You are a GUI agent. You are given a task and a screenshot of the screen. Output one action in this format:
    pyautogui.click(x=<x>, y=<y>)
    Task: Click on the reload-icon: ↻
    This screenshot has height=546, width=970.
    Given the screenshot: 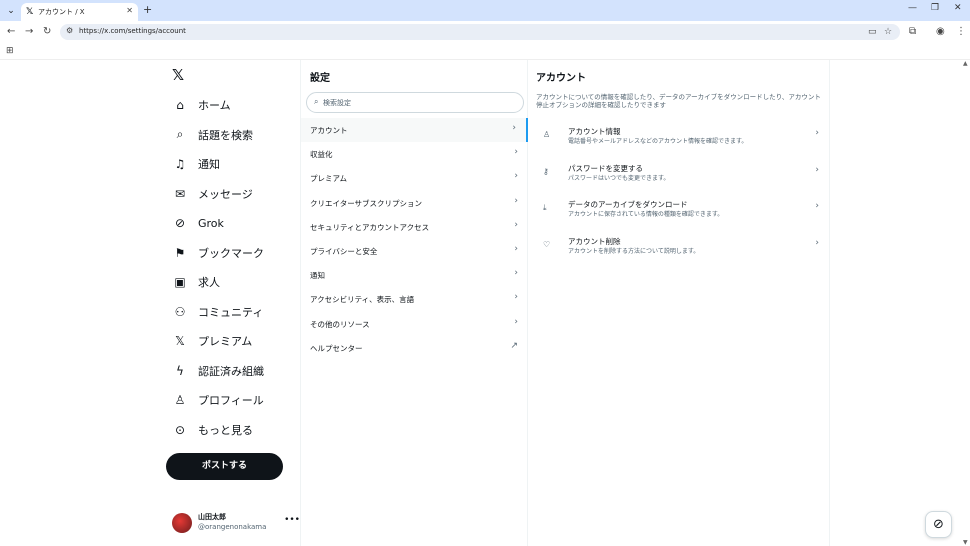 What is the action you would take?
    pyautogui.click(x=47, y=31)
    